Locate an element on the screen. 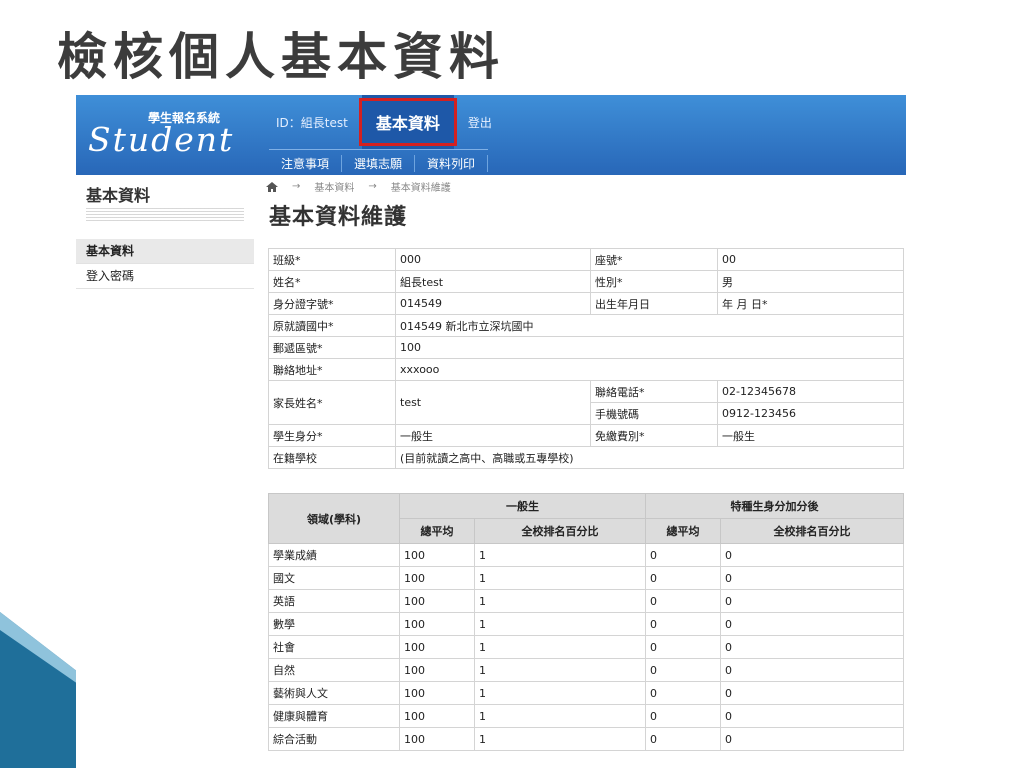 This screenshot has width=1024, height=768. logo: Student is located at coordinates (161, 139).